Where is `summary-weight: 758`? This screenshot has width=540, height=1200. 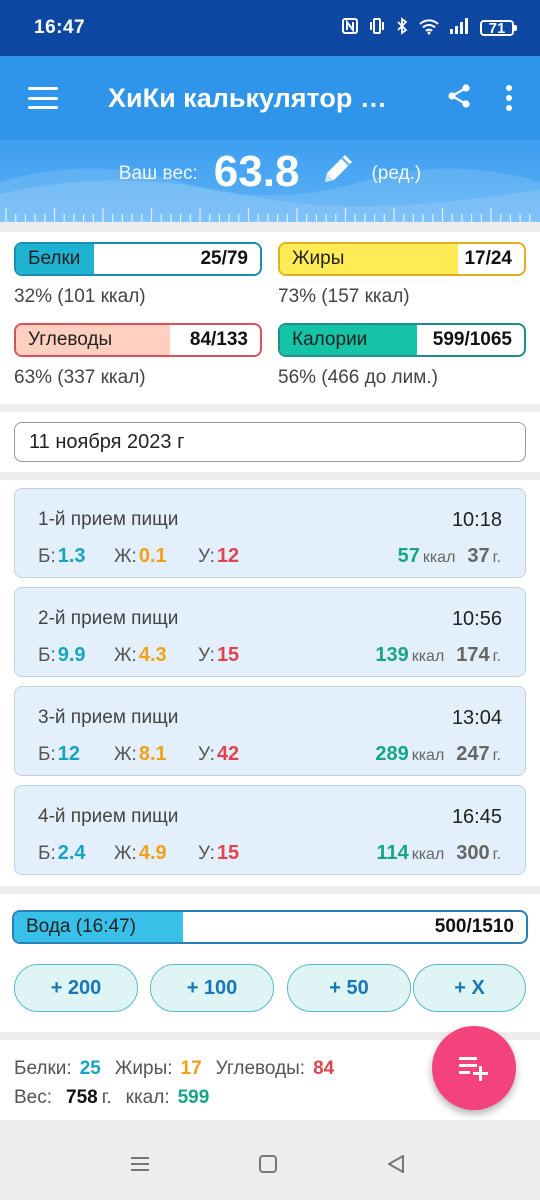 summary-weight: 758 is located at coordinates (82, 1097).